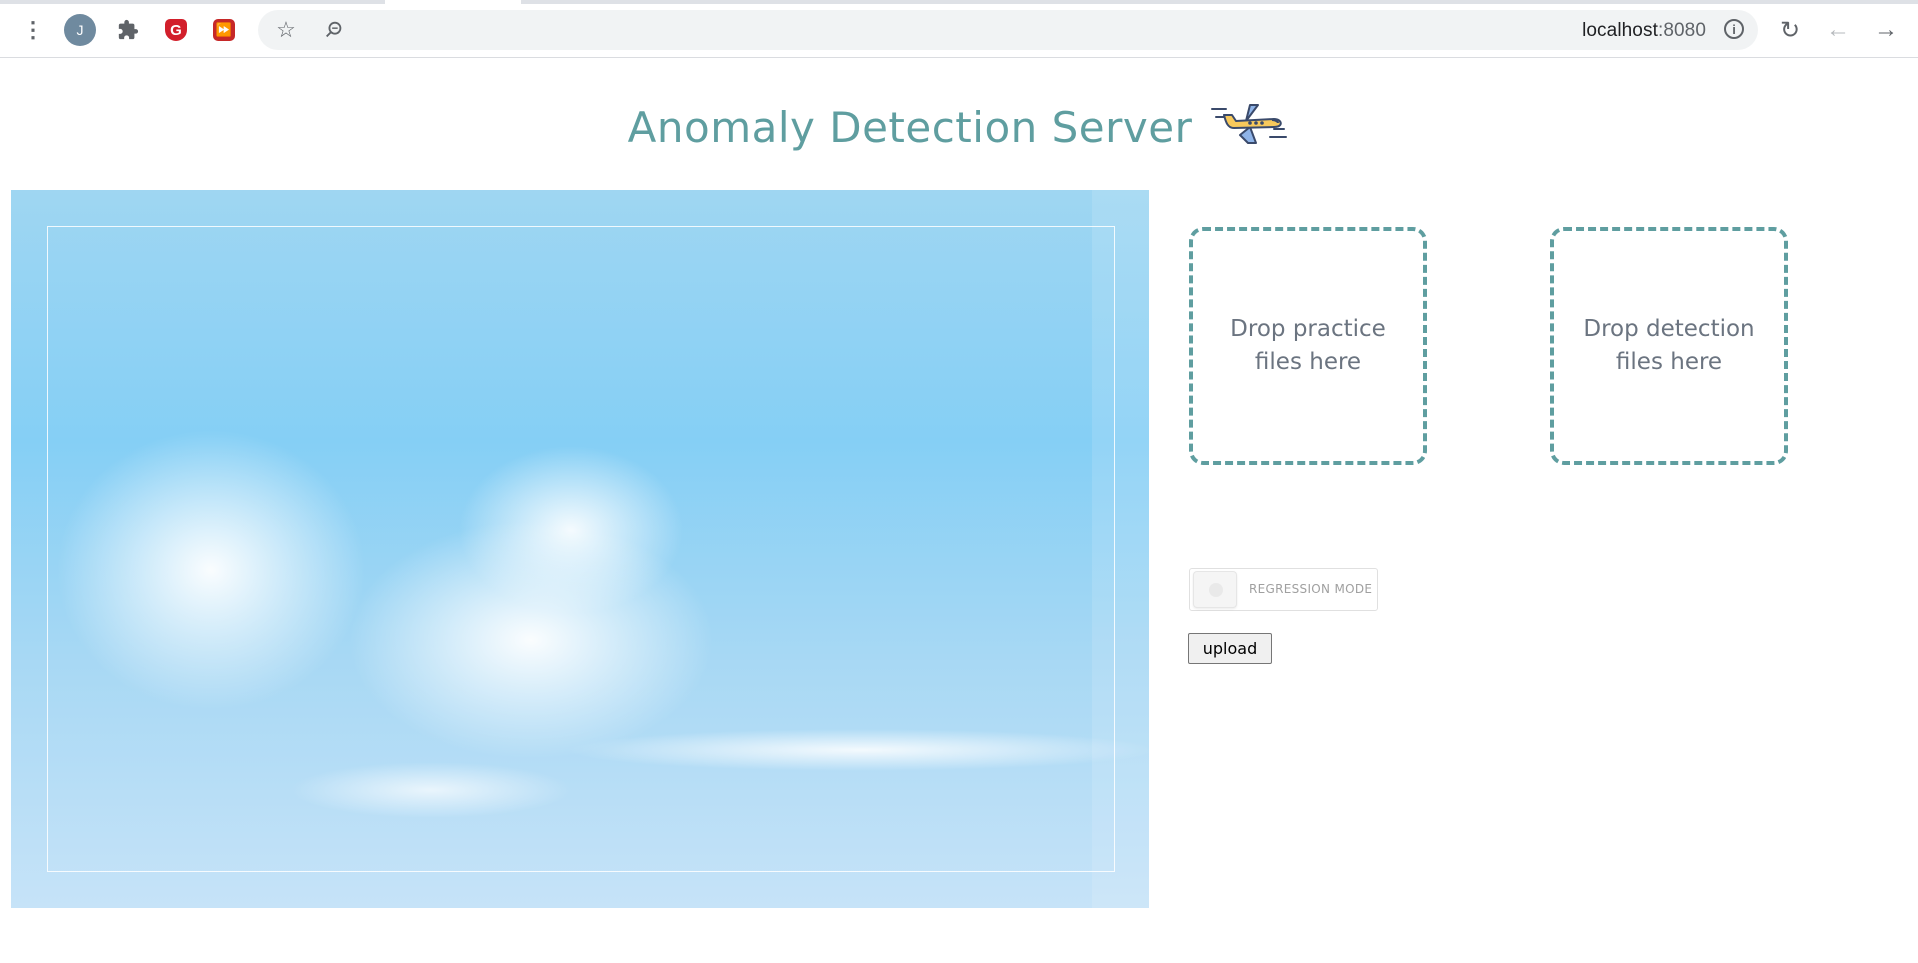  What do you see at coordinates (176, 30) in the screenshot?
I see `guard-extension-icon: G` at bounding box center [176, 30].